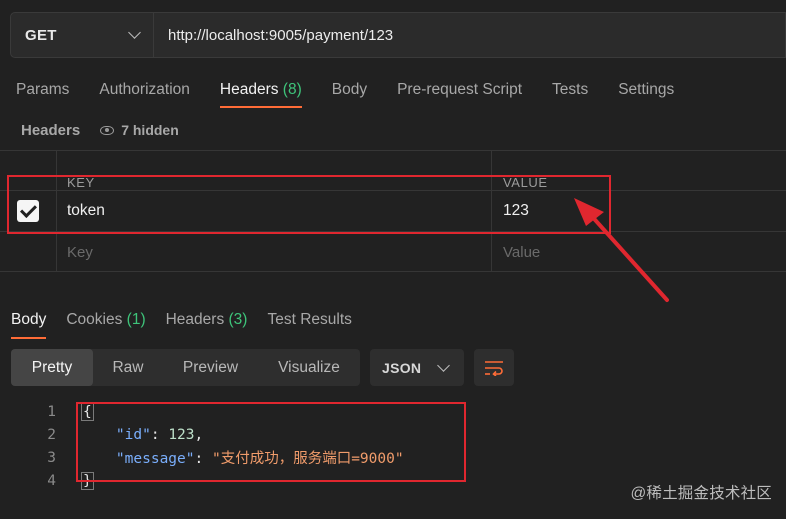 This screenshot has width=786, height=519. What do you see at coordinates (144, 94) in the screenshot?
I see `tab-authorization: Authorization` at bounding box center [144, 94].